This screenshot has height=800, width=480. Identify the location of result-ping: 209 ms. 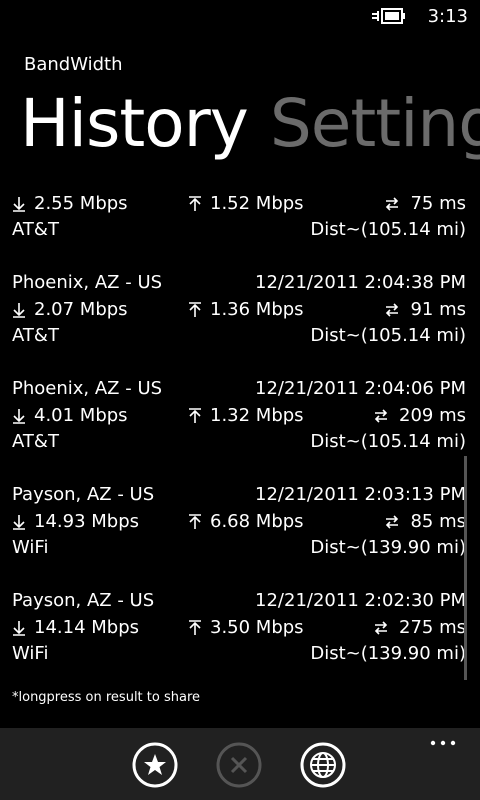
(419, 415).